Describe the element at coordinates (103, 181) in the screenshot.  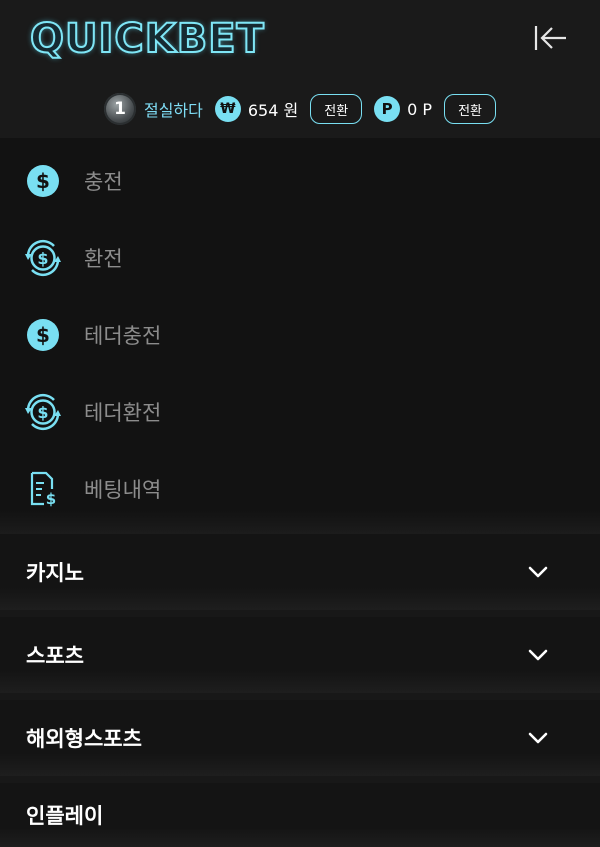
I see `menu-item-label: 충전` at that location.